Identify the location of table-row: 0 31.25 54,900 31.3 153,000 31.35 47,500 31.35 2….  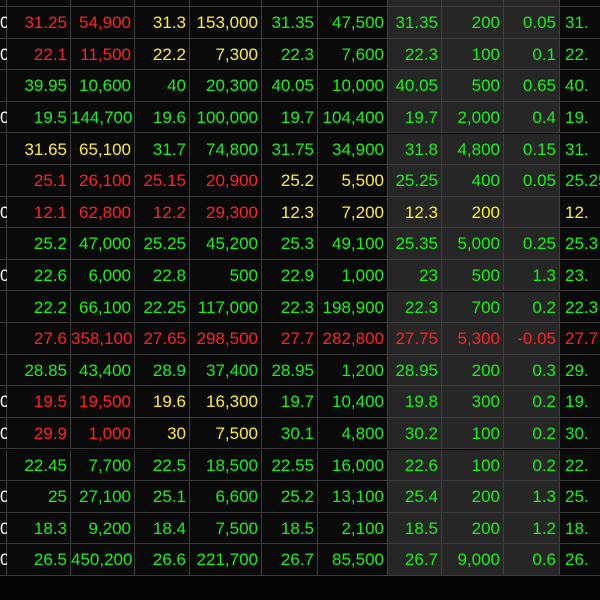
(300, 23).